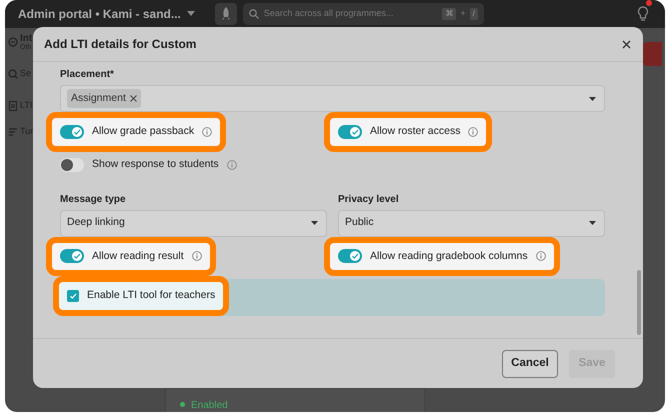  I want to click on checkbox, so click(73, 296).